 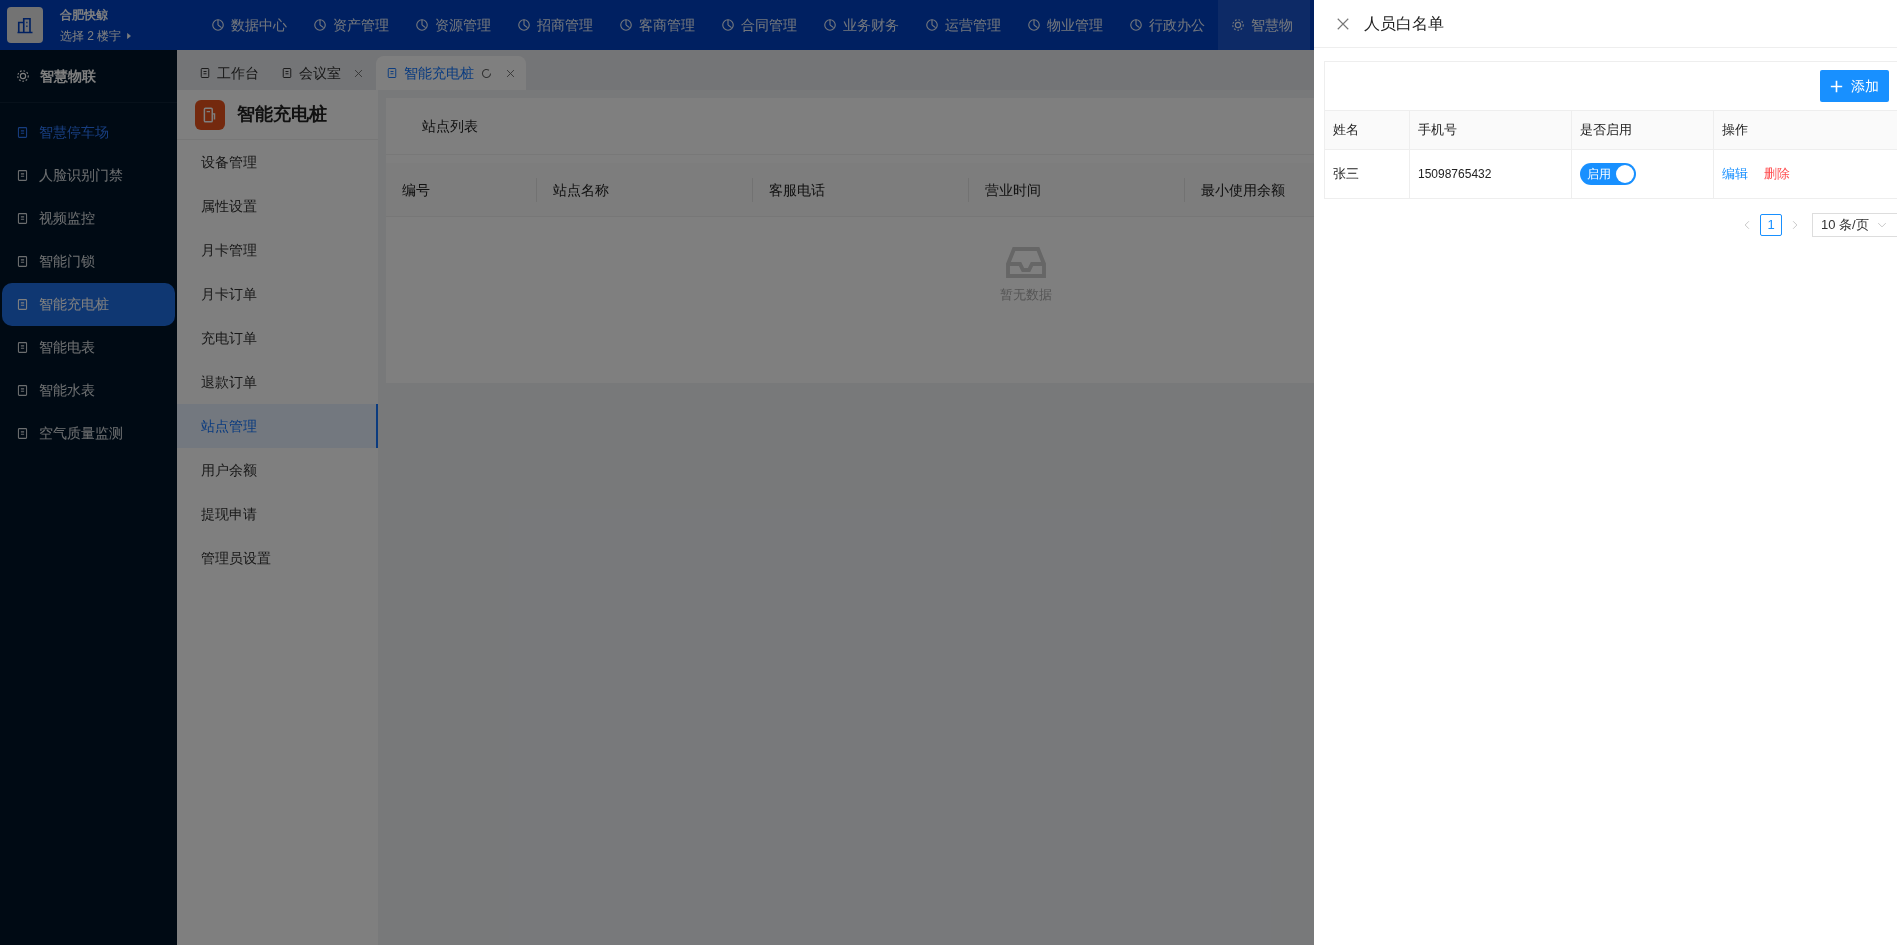 I want to click on toggle-switch: 启用, so click(x=1608, y=174).